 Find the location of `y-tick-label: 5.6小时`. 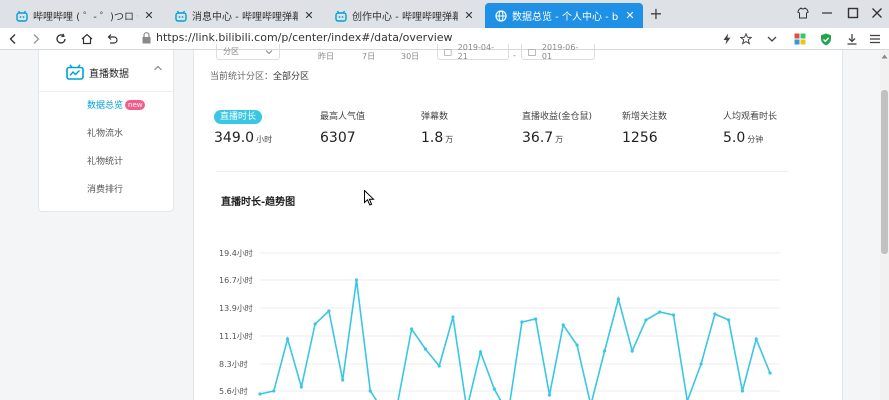

y-tick-label: 5.6小时 is located at coordinates (233, 391).